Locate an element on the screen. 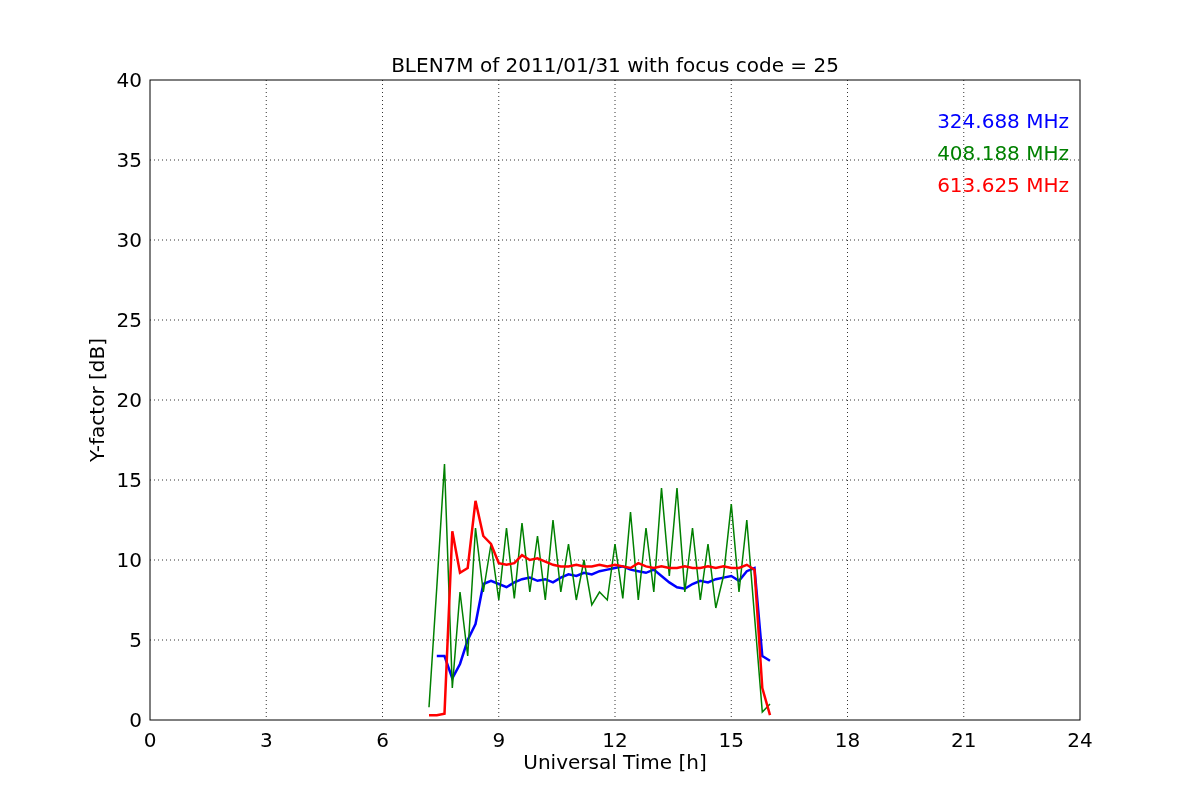  y-tick-label: 20 is located at coordinates (129, 400).